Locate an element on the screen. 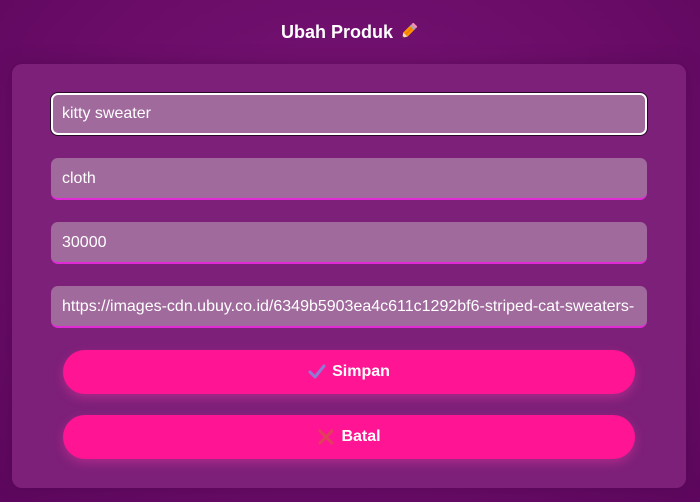 This screenshot has height=502, width=700. product-price-input: 30000 is located at coordinates (349, 243).